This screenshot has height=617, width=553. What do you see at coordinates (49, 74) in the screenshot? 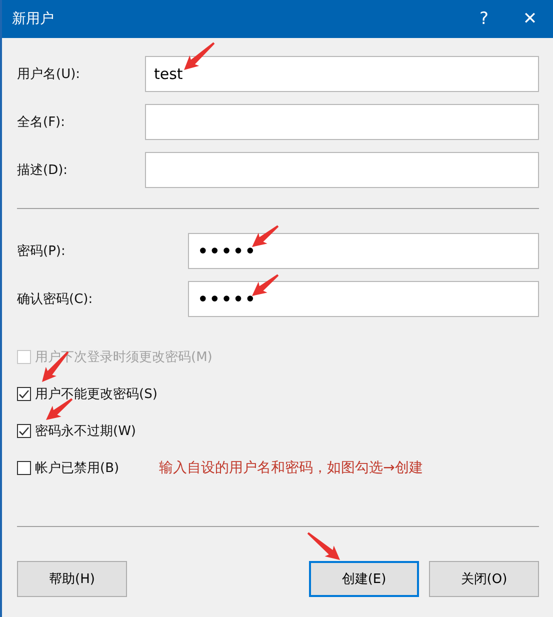
I see `field-label: 用户名(U):` at bounding box center [49, 74].